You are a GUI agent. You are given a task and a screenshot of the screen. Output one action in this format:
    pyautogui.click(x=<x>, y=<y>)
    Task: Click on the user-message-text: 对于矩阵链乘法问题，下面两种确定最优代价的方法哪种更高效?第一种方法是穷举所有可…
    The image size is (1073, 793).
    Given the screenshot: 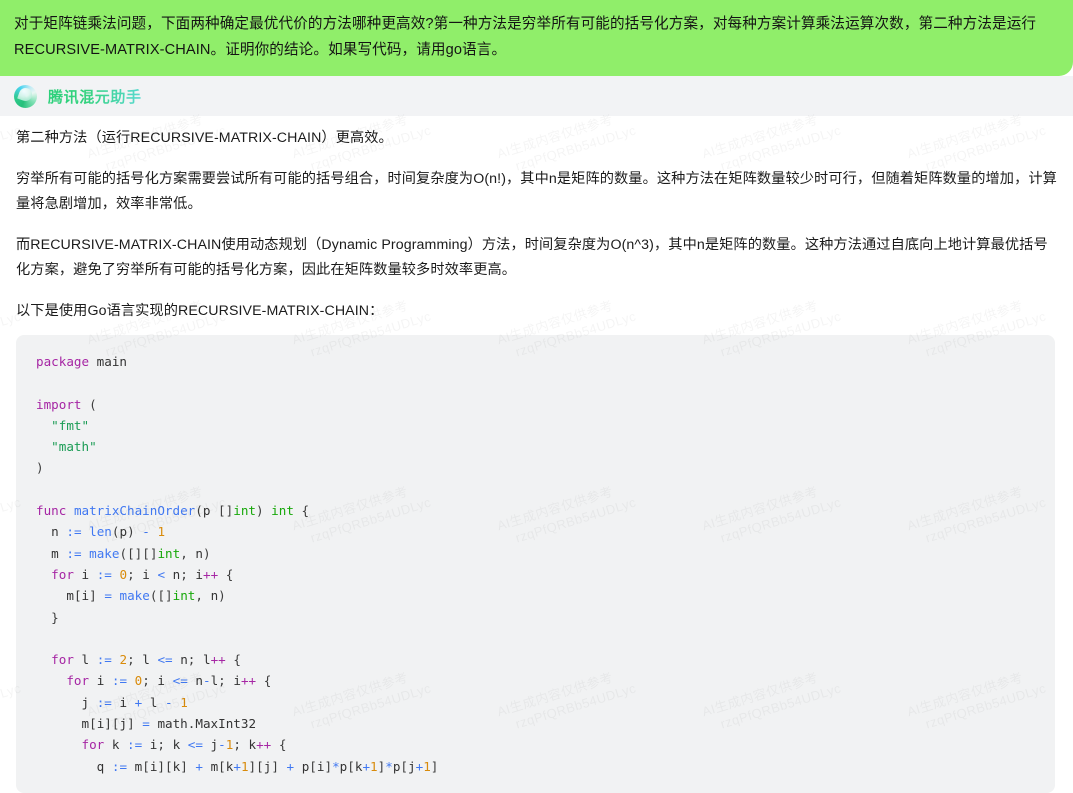 What is the action you would take?
    pyautogui.click(x=525, y=37)
    